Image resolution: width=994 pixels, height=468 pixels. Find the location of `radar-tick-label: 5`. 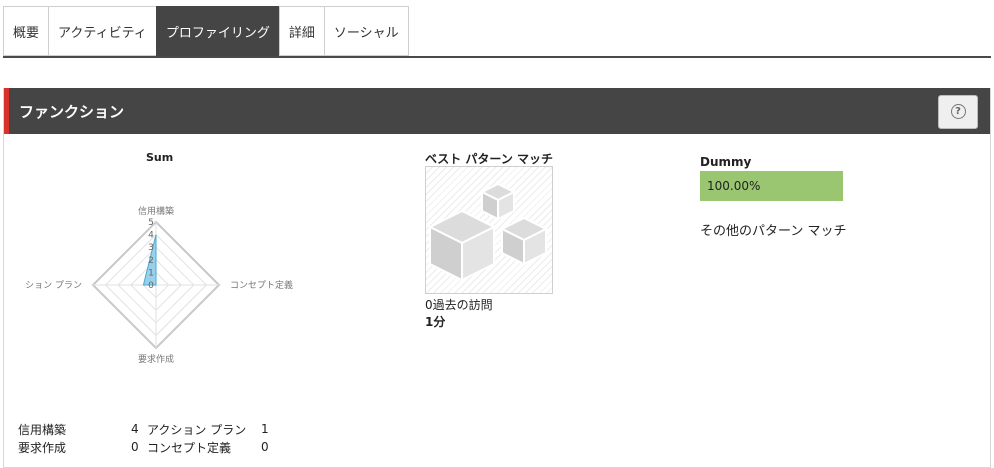

radar-tick-label: 5 is located at coordinates (151, 223).